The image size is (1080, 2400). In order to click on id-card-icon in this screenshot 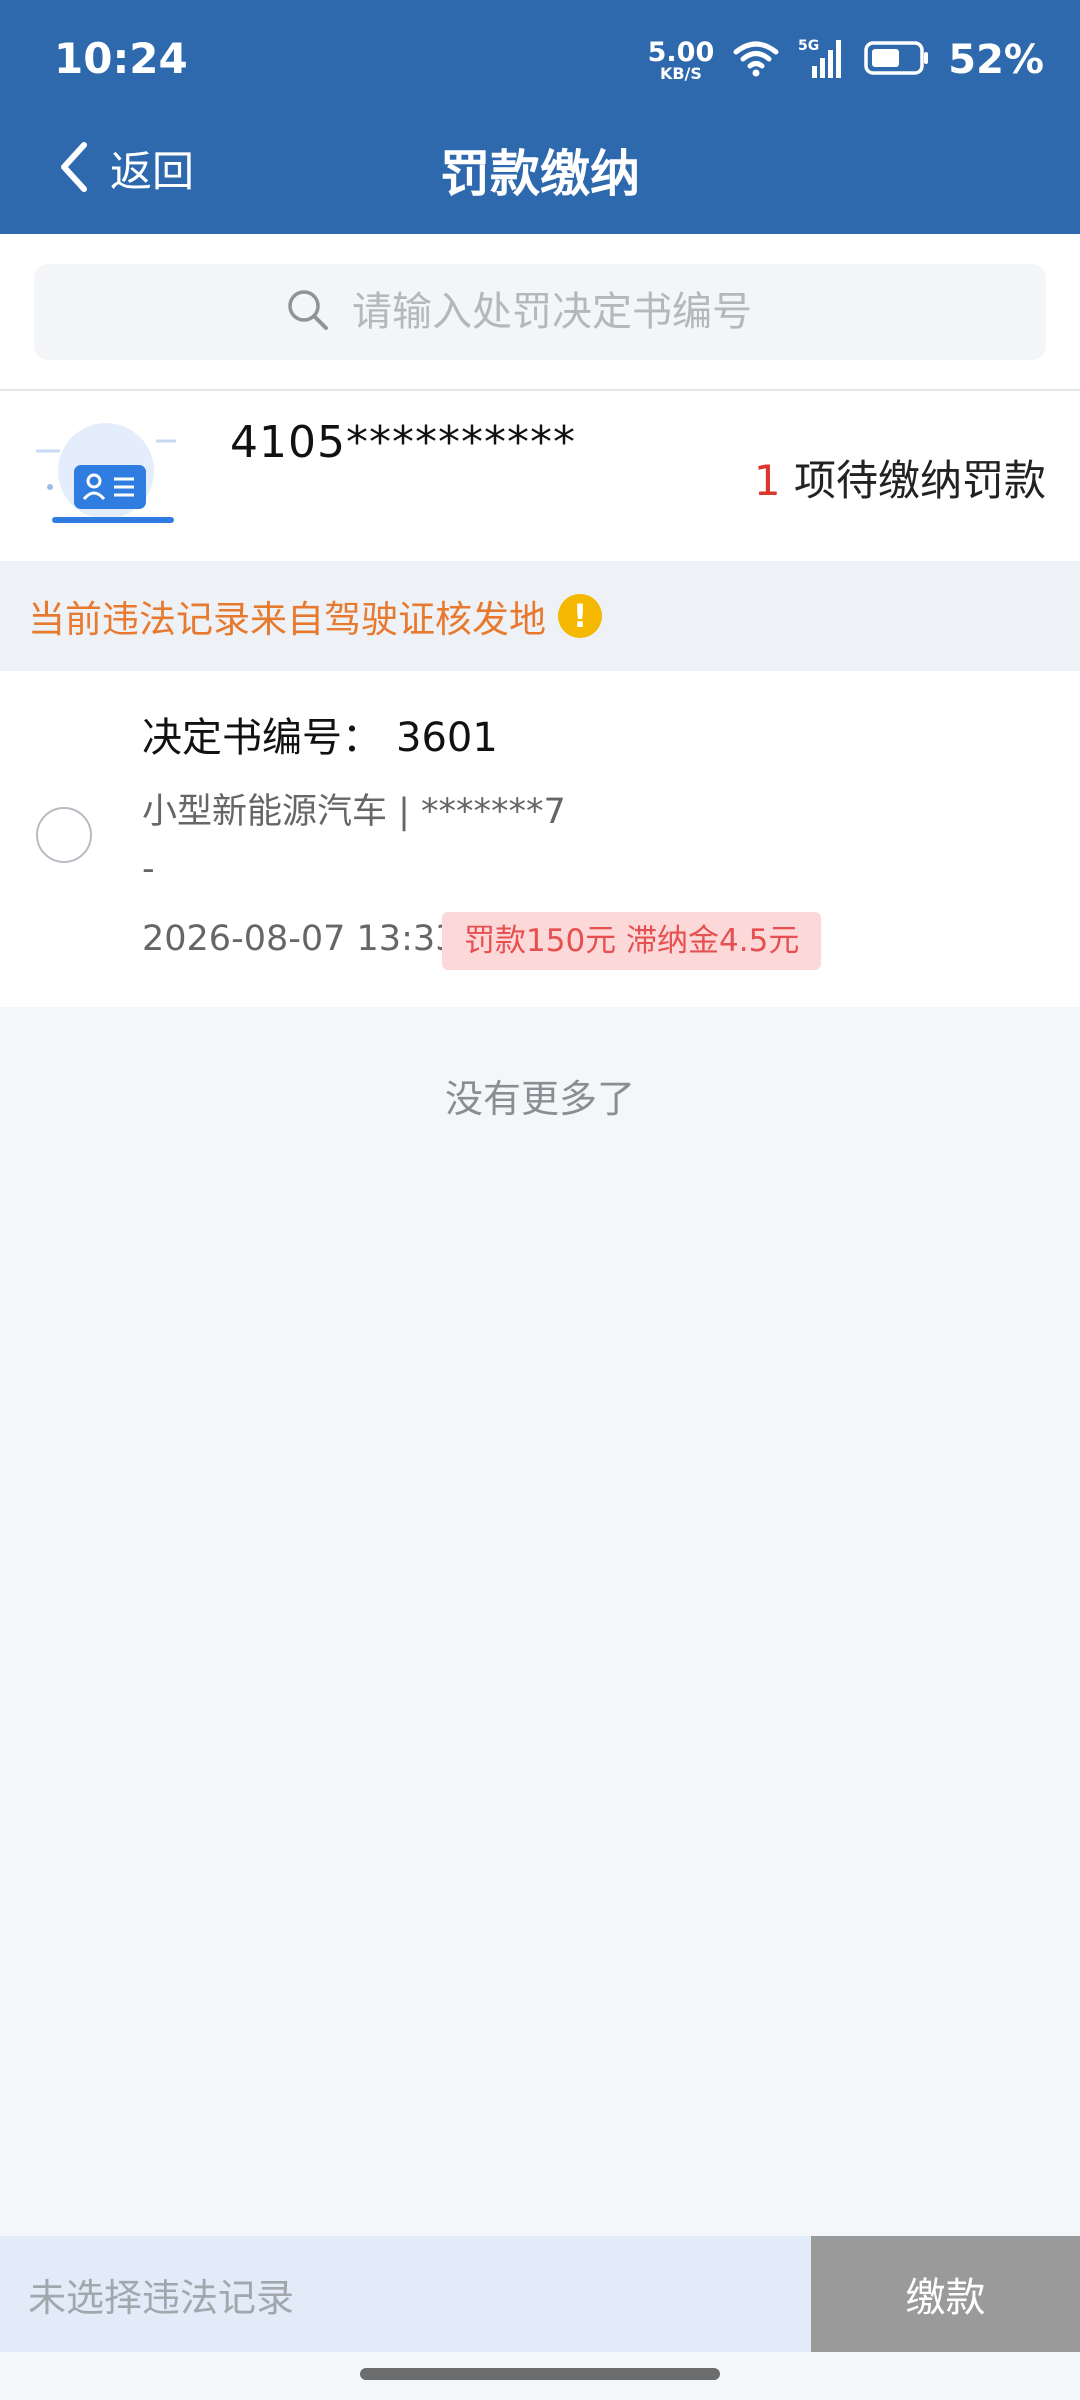, I will do `click(106, 478)`.